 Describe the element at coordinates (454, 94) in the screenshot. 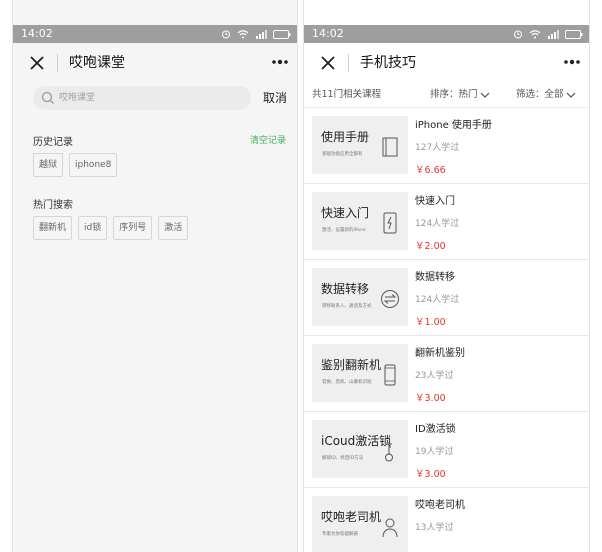

I see `sort-label: 排序：热门` at that location.